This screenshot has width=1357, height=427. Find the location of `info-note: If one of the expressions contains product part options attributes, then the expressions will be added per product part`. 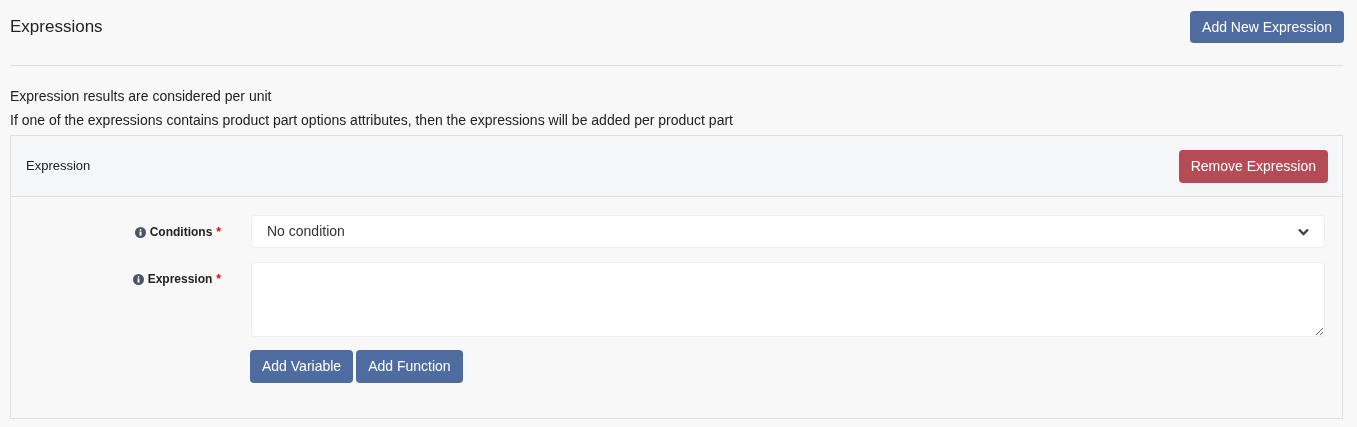

info-note: If one of the expressions contains product part options attributes, then the expressions will be added per product part is located at coordinates (372, 120).